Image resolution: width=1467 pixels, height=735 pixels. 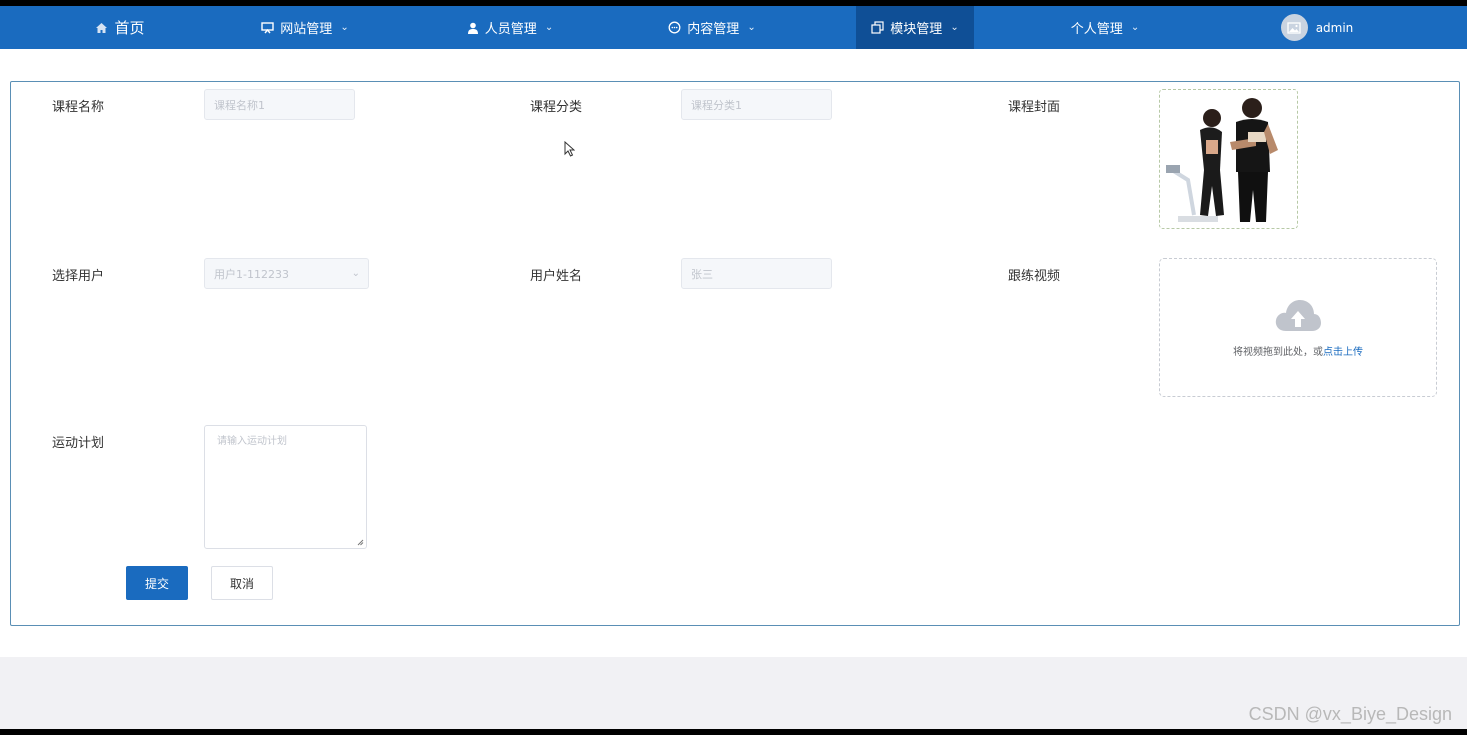 I want to click on user-name-input: 张三, so click(x=756, y=273).